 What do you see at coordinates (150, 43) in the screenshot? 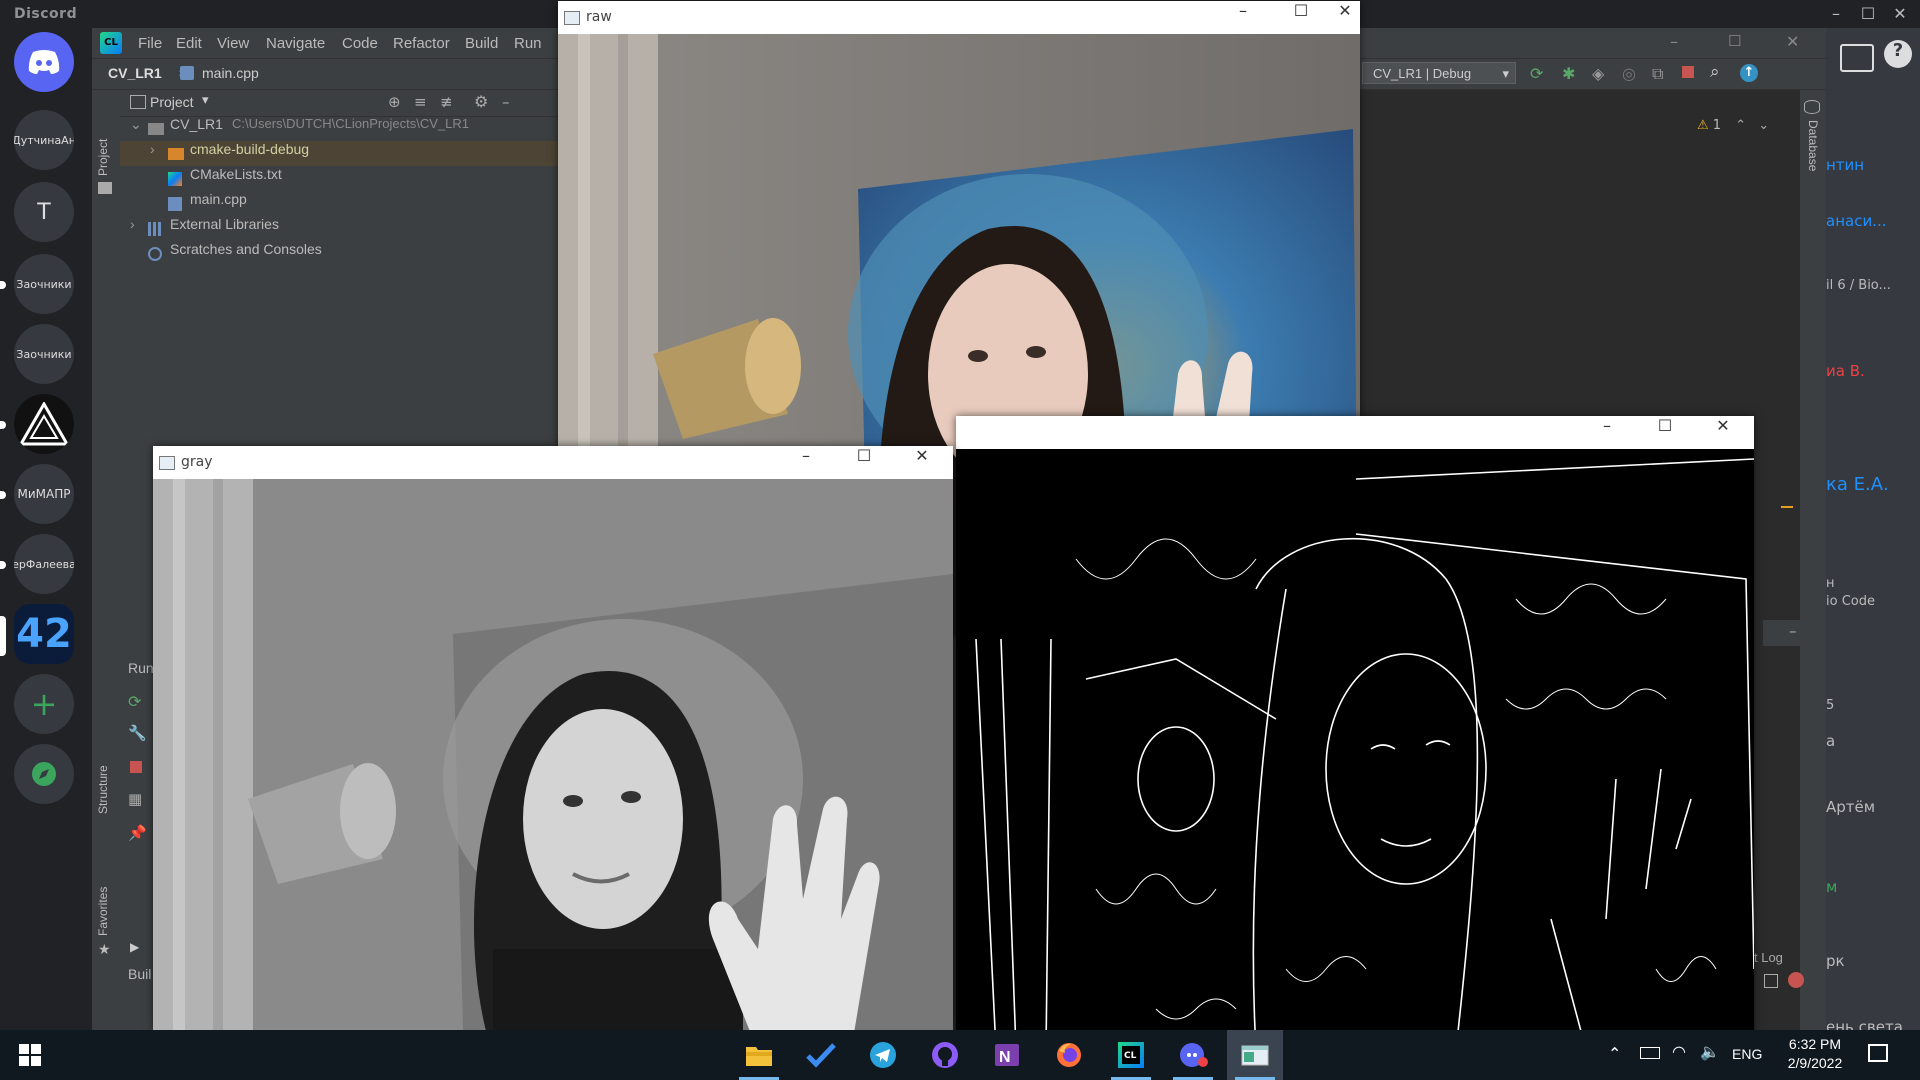
I see `menu-file: File` at bounding box center [150, 43].